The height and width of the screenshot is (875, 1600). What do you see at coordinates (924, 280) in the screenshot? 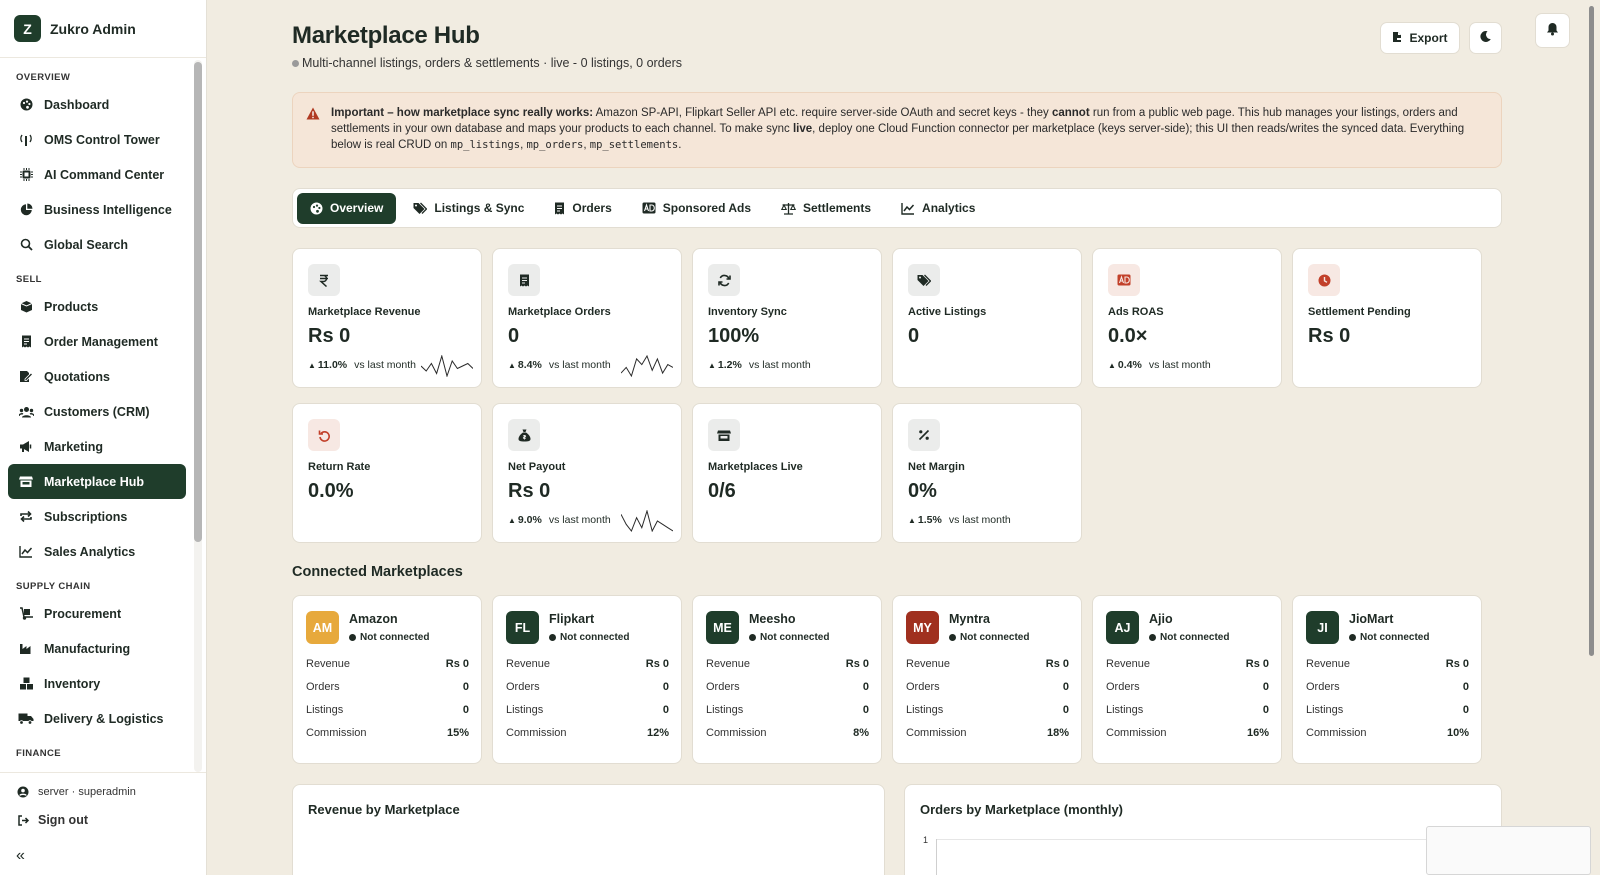
I see `tags-icon` at bounding box center [924, 280].